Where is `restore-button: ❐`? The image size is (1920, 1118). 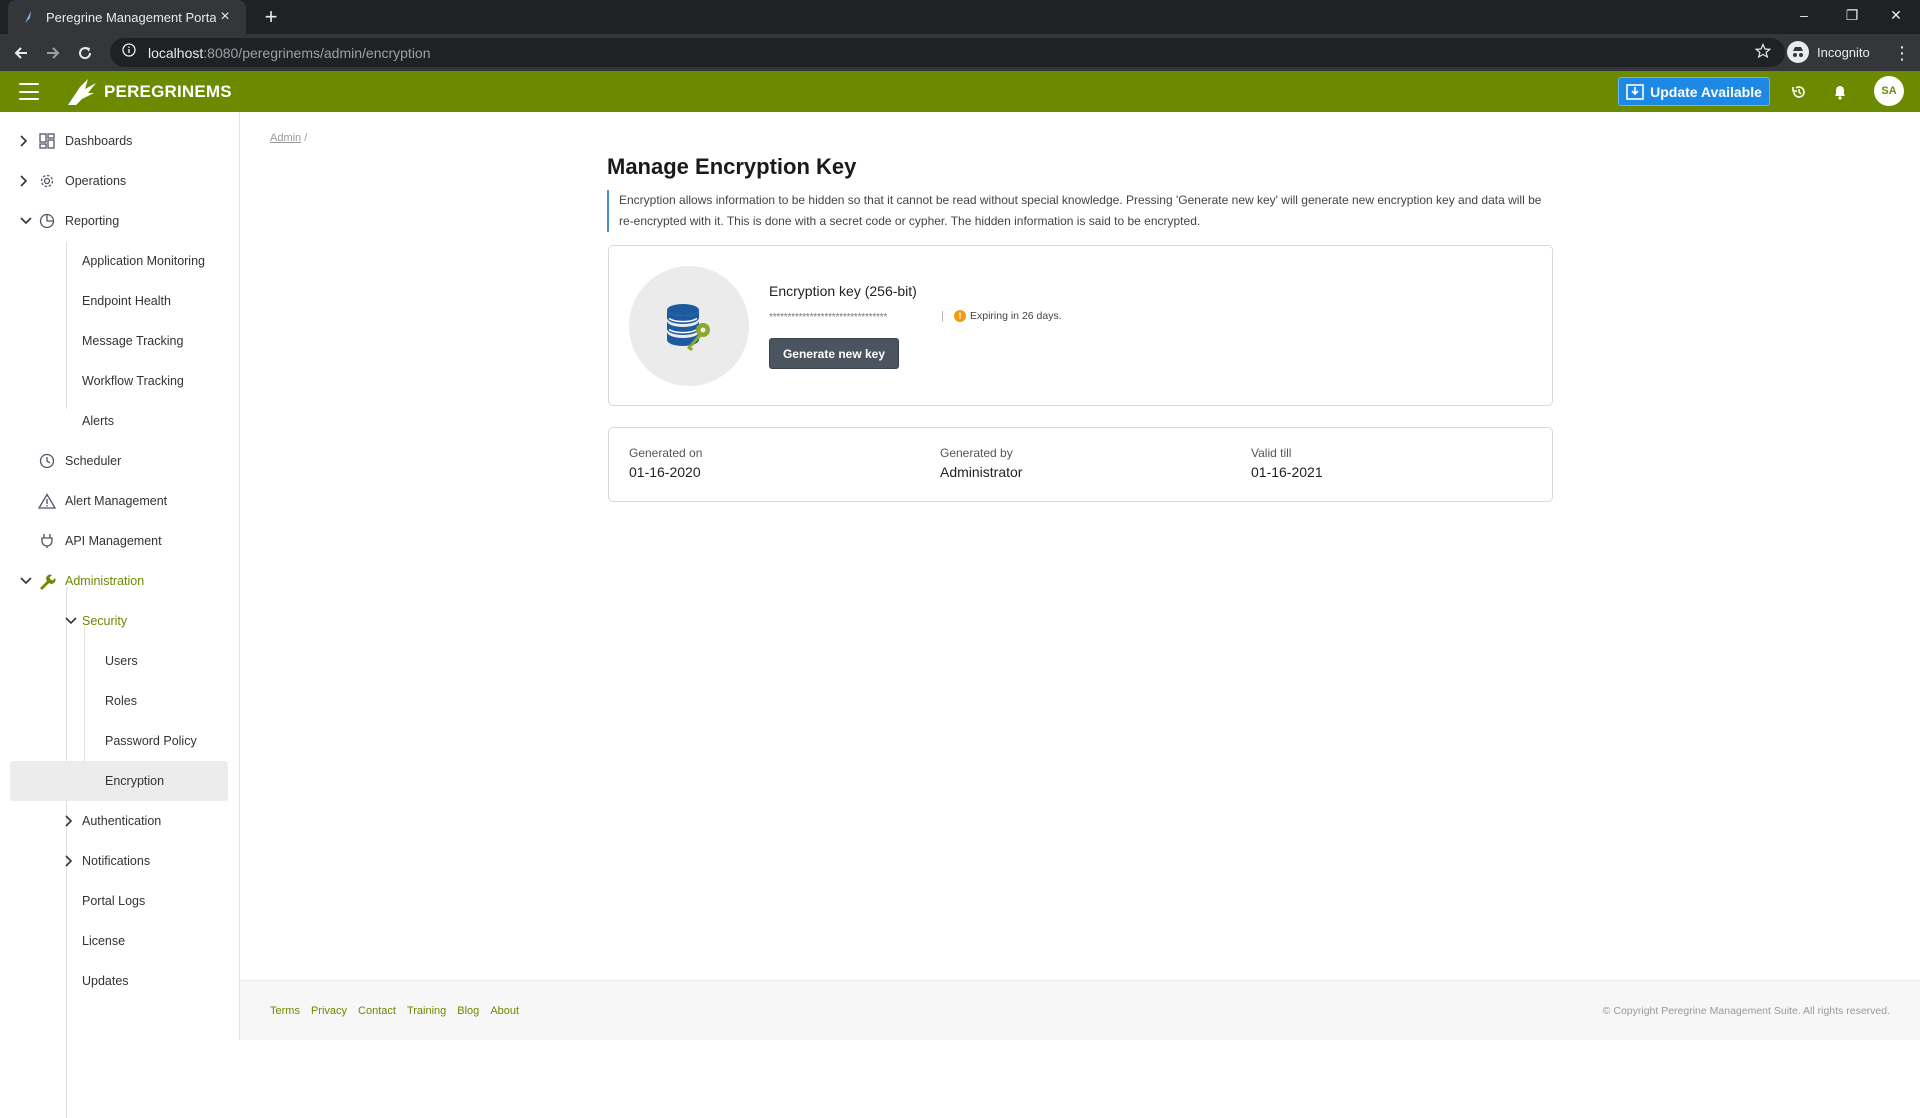 restore-button: ❐ is located at coordinates (1852, 15).